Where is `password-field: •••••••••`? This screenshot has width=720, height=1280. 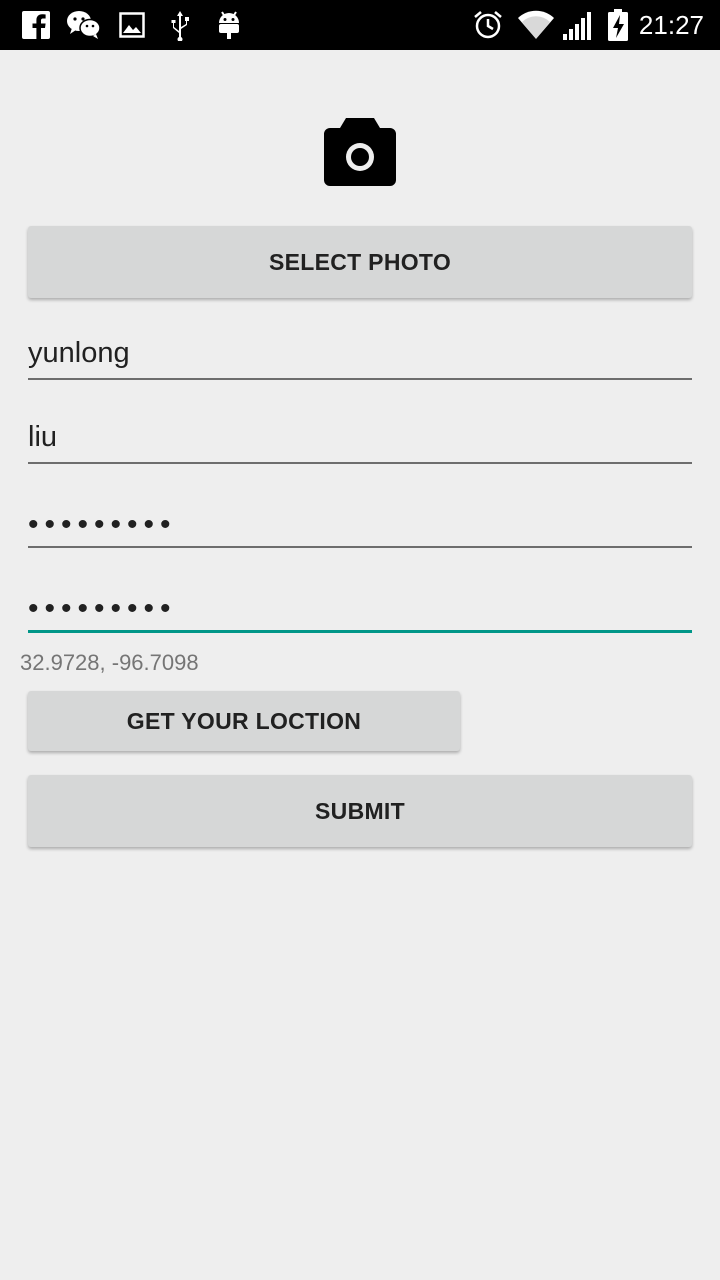
password-field: ••••••••• is located at coordinates (360, 517).